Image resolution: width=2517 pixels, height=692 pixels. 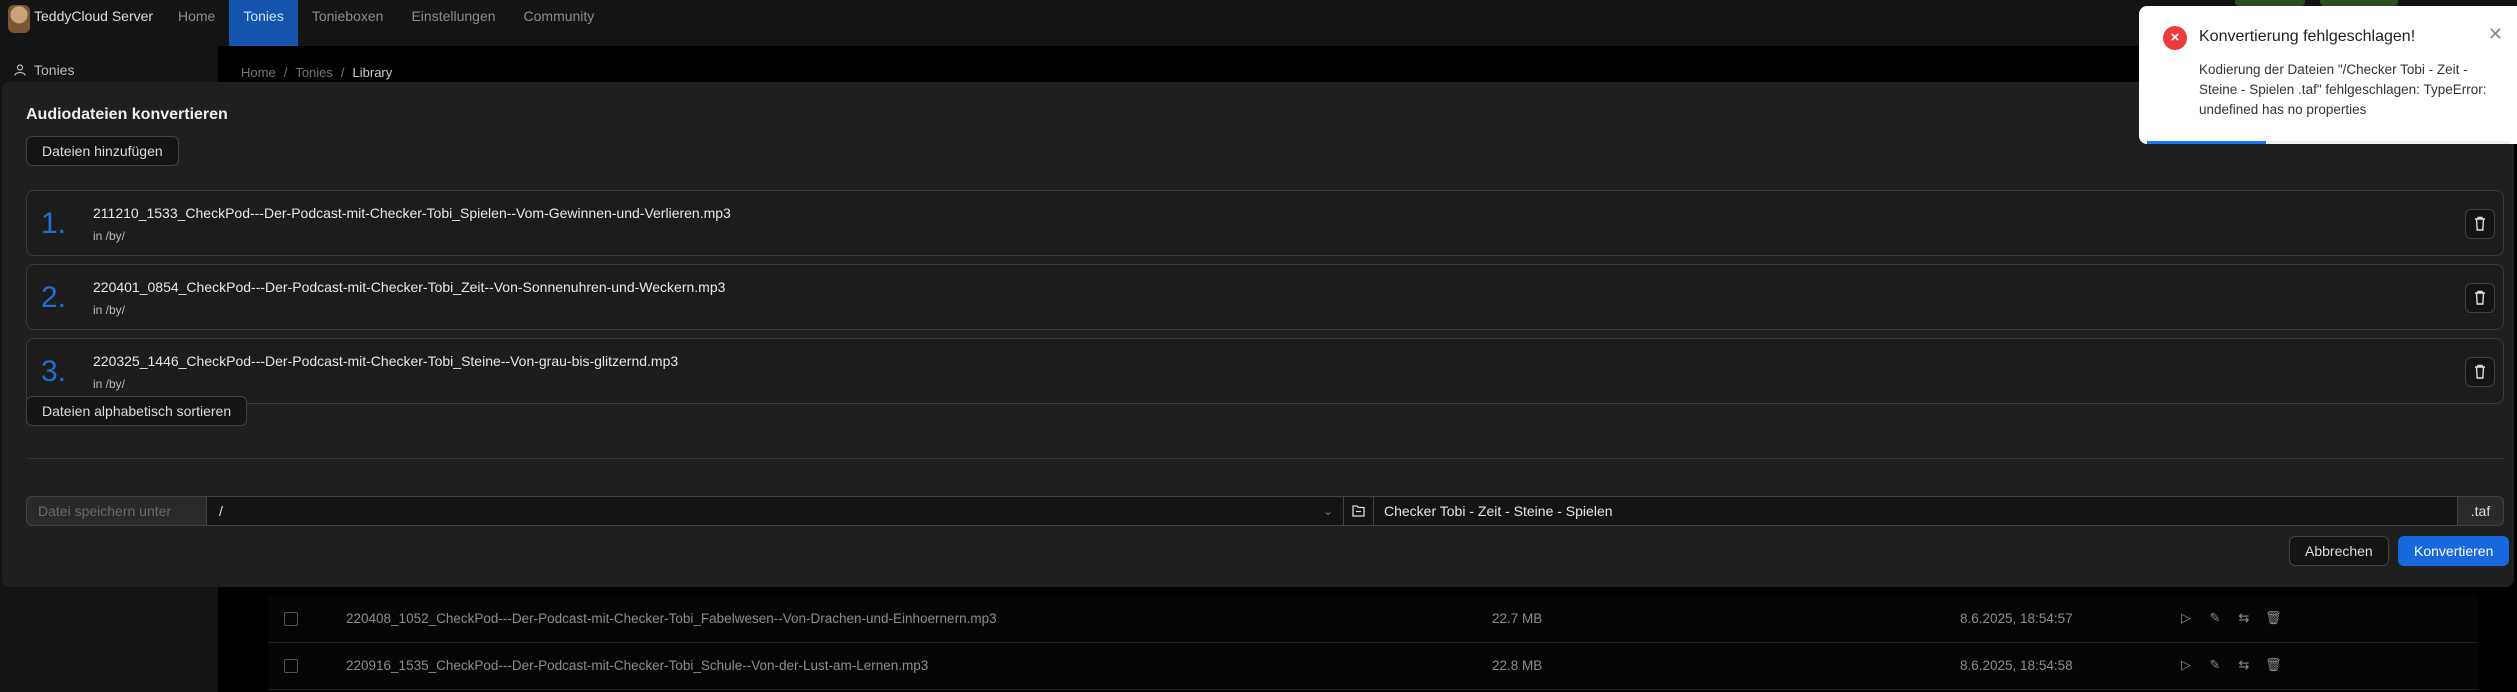 What do you see at coordinates (20, 70) in the screenshot?
I see `user-icon` at bounding box center [20, 70].